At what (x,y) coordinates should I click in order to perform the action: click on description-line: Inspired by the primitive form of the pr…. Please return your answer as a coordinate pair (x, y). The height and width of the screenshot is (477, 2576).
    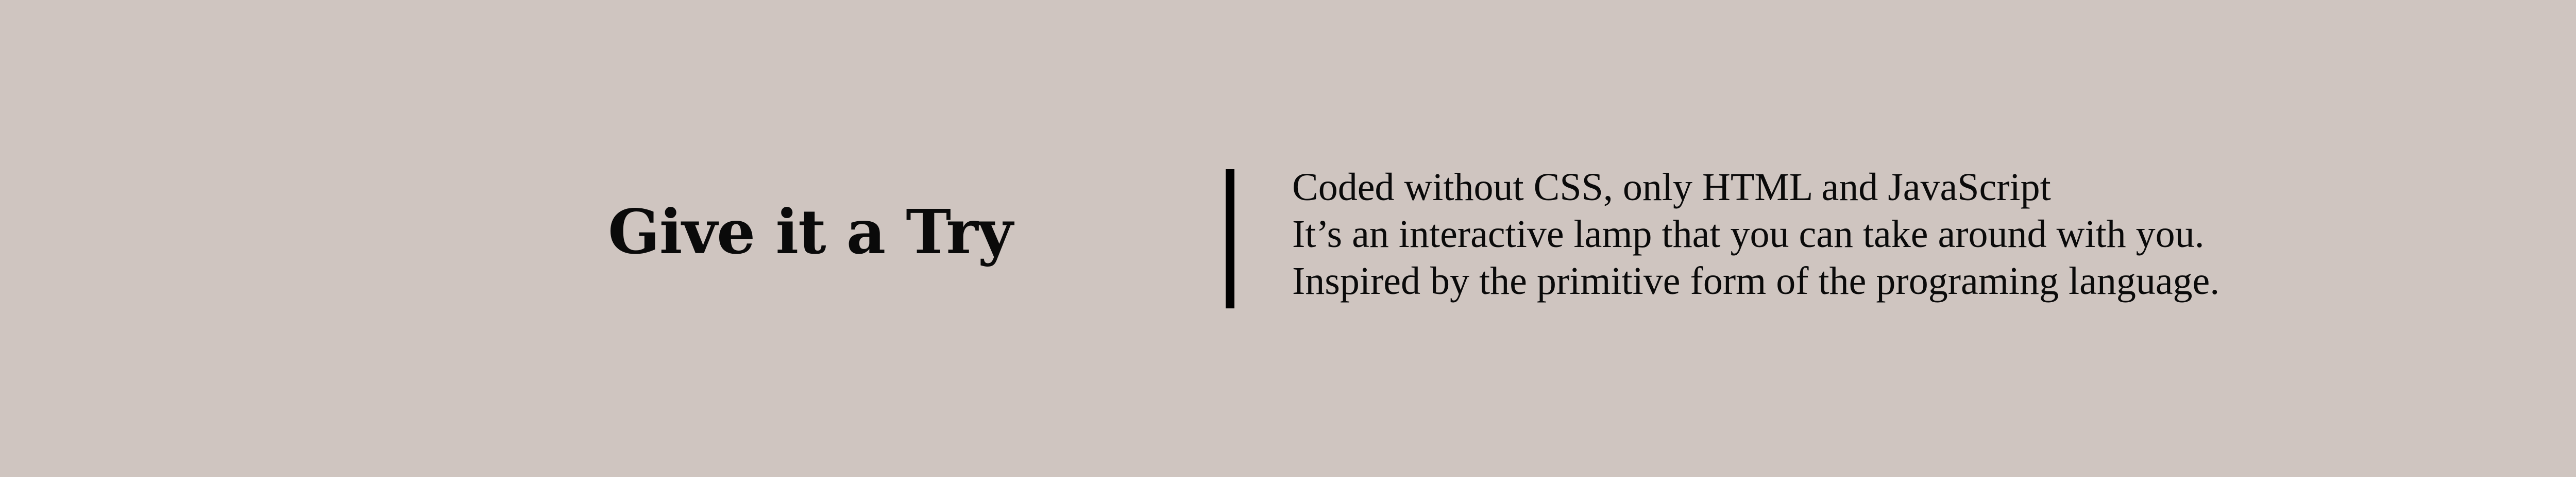
    Looking at the image, I should click on (1756, 281).